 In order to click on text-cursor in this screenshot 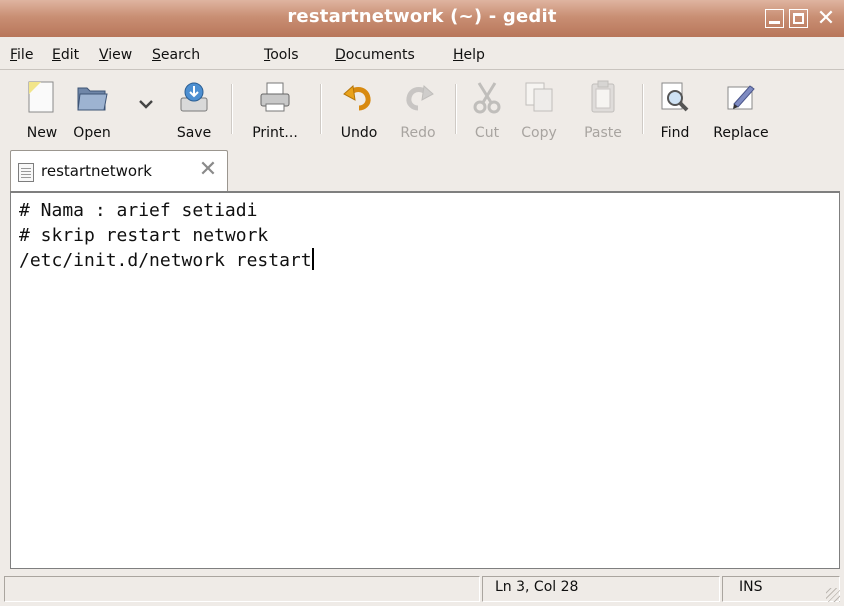, I will do `click(312, 259)`.